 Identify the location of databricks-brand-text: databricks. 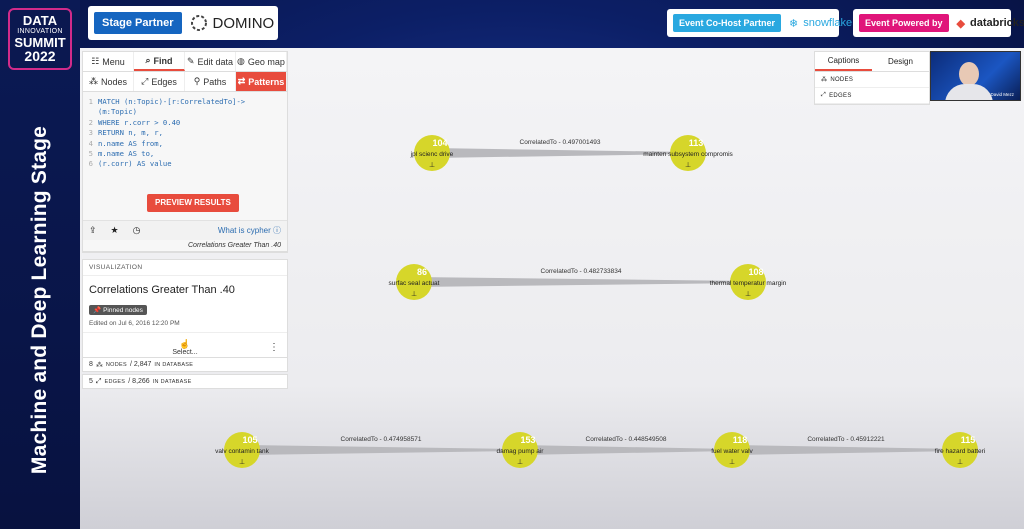
(997, 23).